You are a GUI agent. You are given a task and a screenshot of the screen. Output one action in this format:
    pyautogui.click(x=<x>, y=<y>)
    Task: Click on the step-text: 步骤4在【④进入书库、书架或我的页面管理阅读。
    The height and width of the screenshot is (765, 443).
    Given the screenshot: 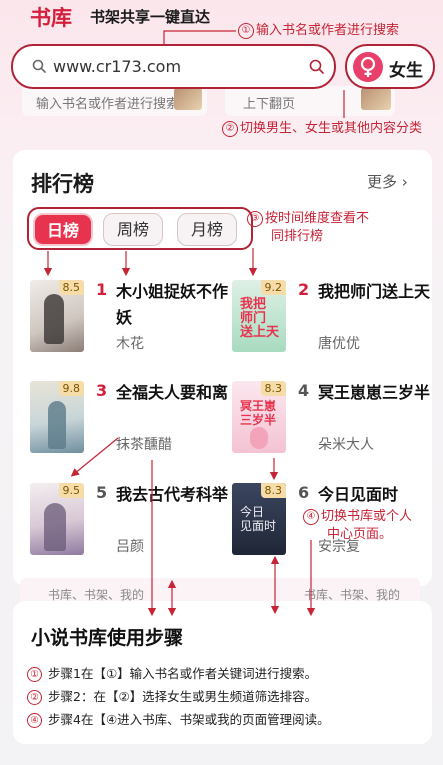 What is the action you would take?
    pyautogui.click(x=189, y=719)
    